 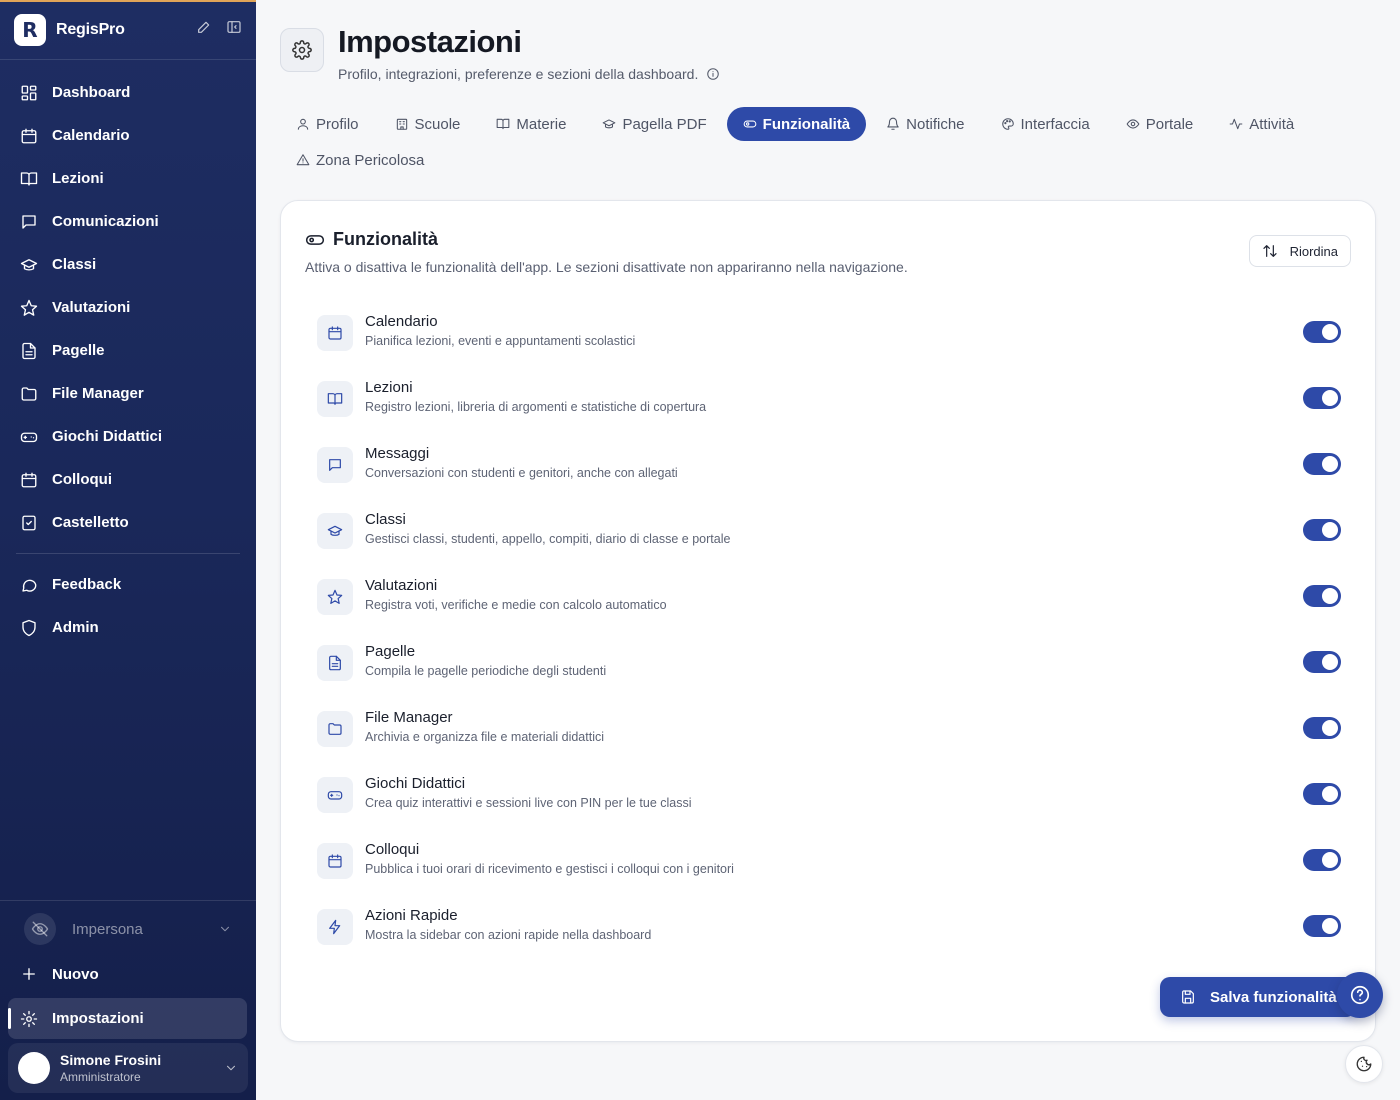 What do you see at coordinates (128, 178) in the screenshot?
I see `sidebar-item-lezioni: Lezioni` at bounding box center [128, 178].